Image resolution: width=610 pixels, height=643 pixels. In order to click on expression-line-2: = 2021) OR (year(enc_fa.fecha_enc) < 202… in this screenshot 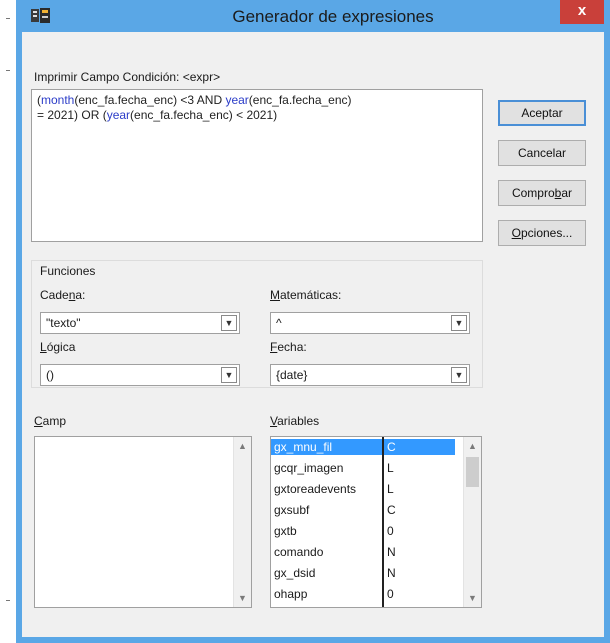, I will do `click(257, 115)`.